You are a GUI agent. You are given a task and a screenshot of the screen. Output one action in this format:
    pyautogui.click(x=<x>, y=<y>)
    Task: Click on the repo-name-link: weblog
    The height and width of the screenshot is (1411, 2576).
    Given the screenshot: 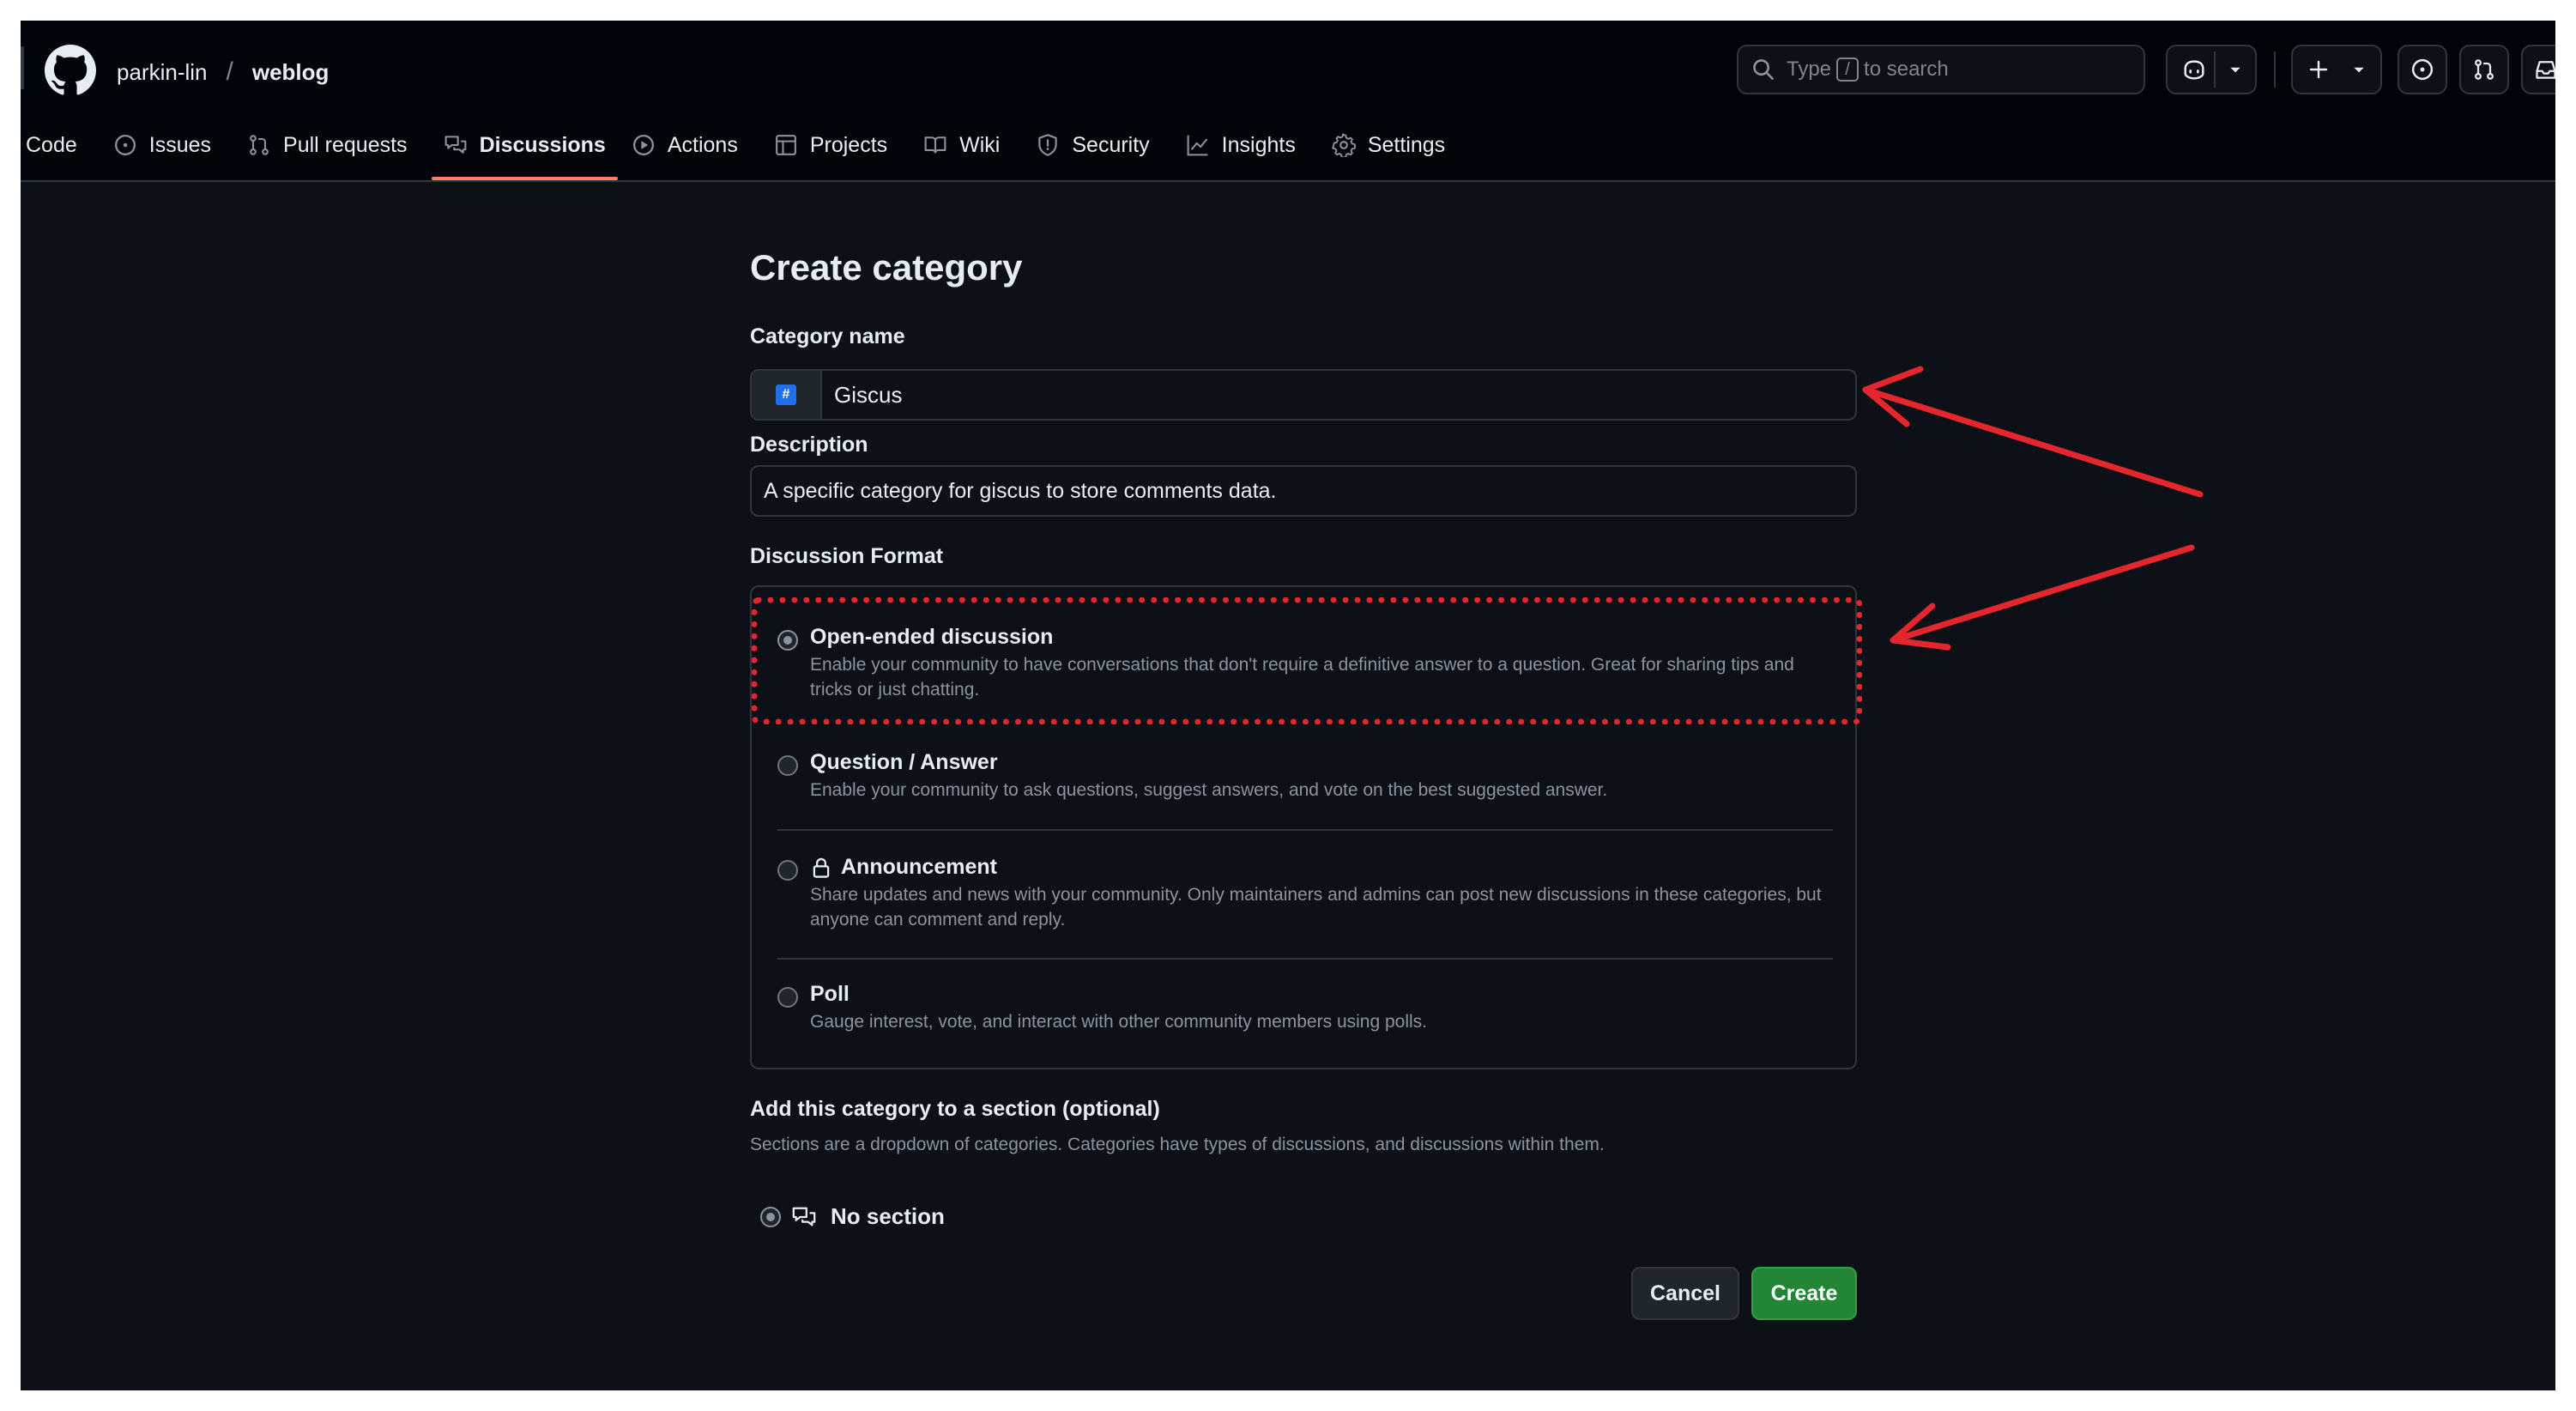 What is the action you would take?
    pyautogui.click(x=291, y=72)
    